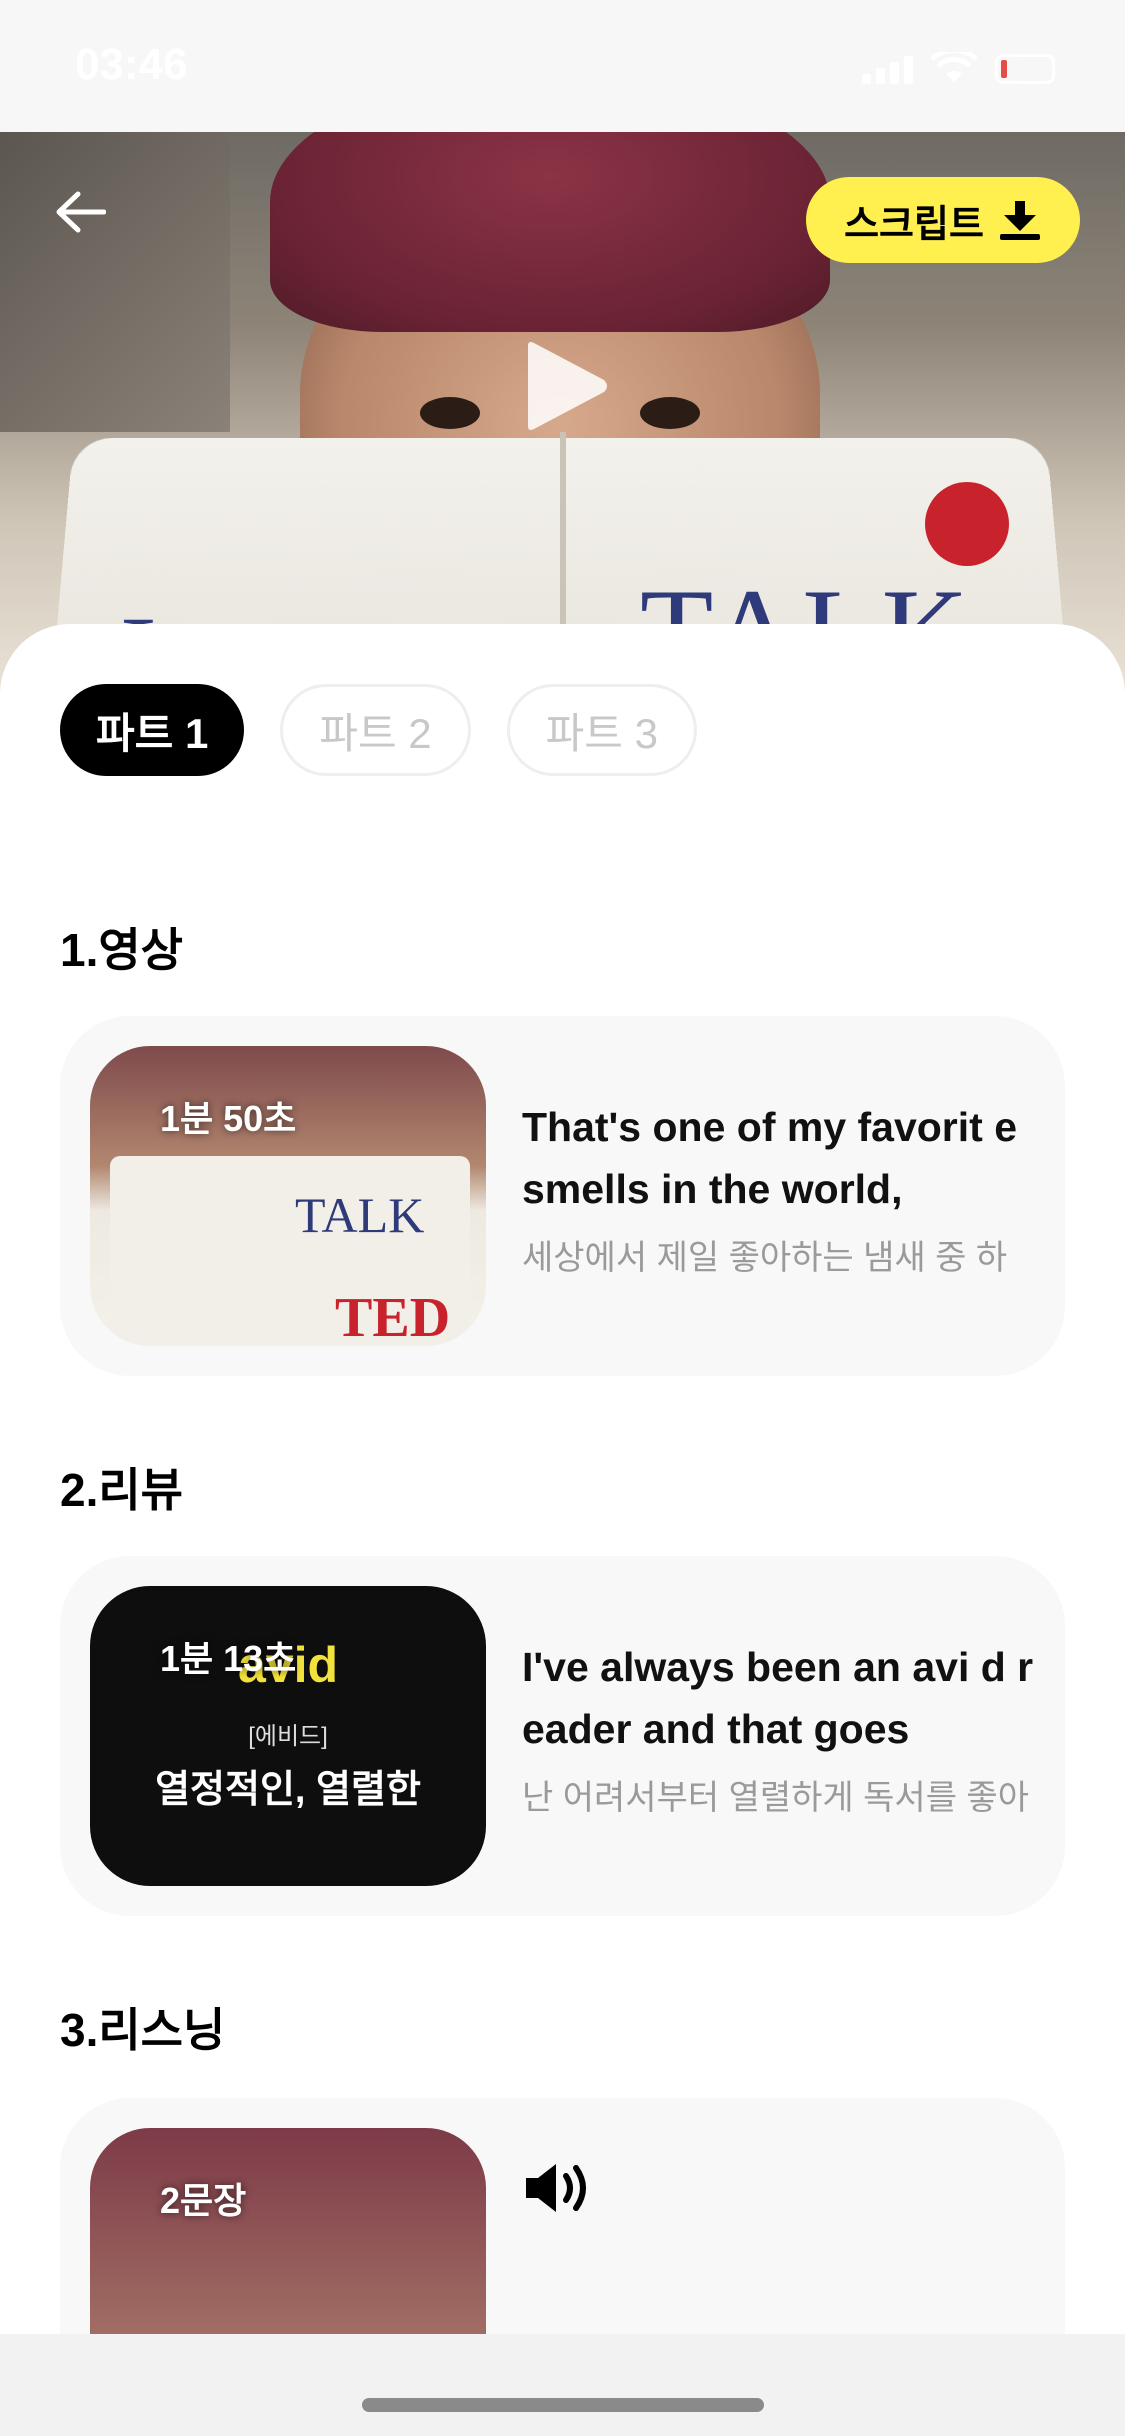 The width and height of the screenshot is (1125, 2436). What do you see at coordinates (142, 2027) in the screenshot?
I see `section-title-listening: 3.리스닝` at bounding box center [142, 2027].